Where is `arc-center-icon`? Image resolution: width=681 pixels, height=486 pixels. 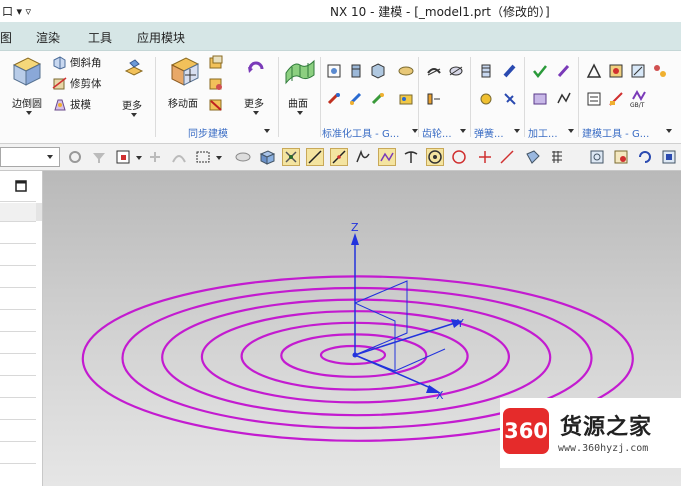 arc-center-icon is located at coordinates (435, 157).